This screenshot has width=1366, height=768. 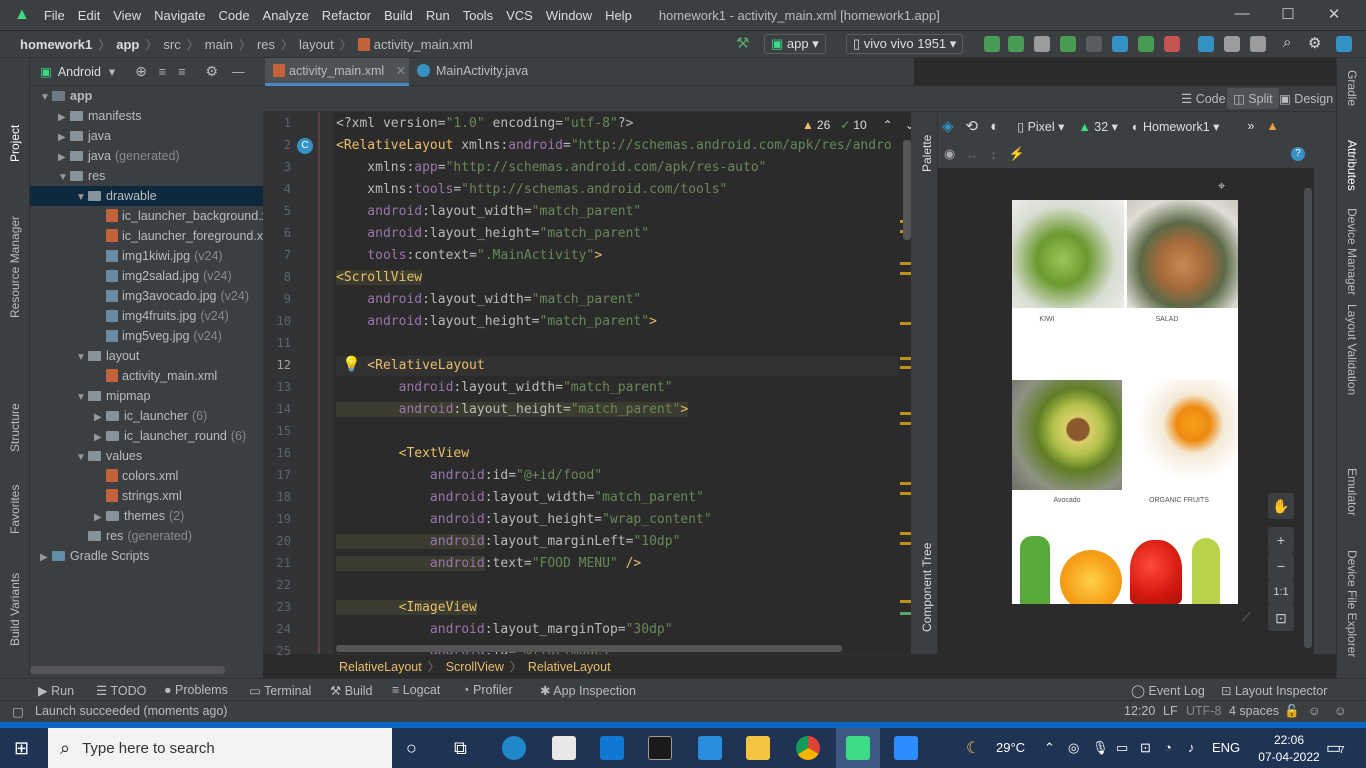 What do you see at coordinates (18, 711) in the screenshot?
I see `status-panel-icon: ▢` at bounding box center [18, 711].